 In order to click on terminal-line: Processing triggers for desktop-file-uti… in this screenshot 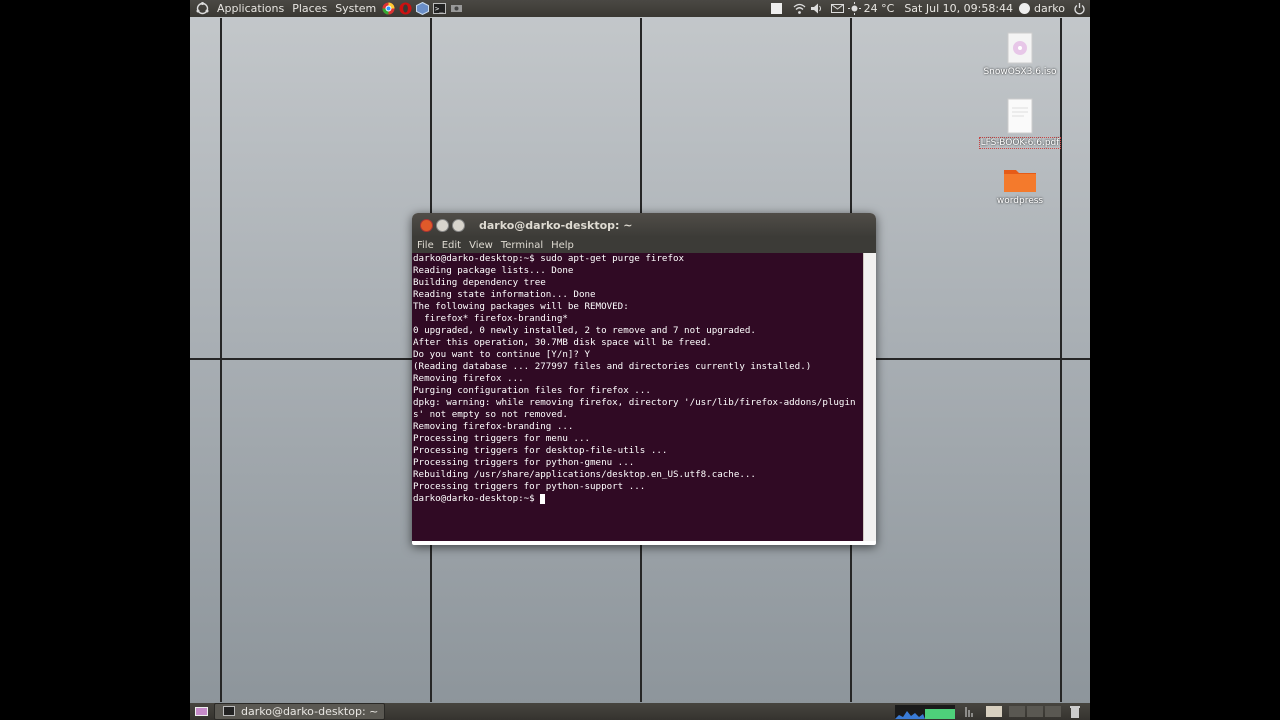, I will do `click(540, 450)`.